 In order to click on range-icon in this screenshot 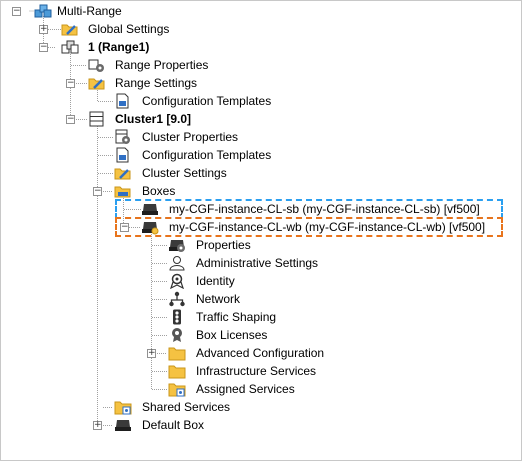, I will do `click(70, 47)`.